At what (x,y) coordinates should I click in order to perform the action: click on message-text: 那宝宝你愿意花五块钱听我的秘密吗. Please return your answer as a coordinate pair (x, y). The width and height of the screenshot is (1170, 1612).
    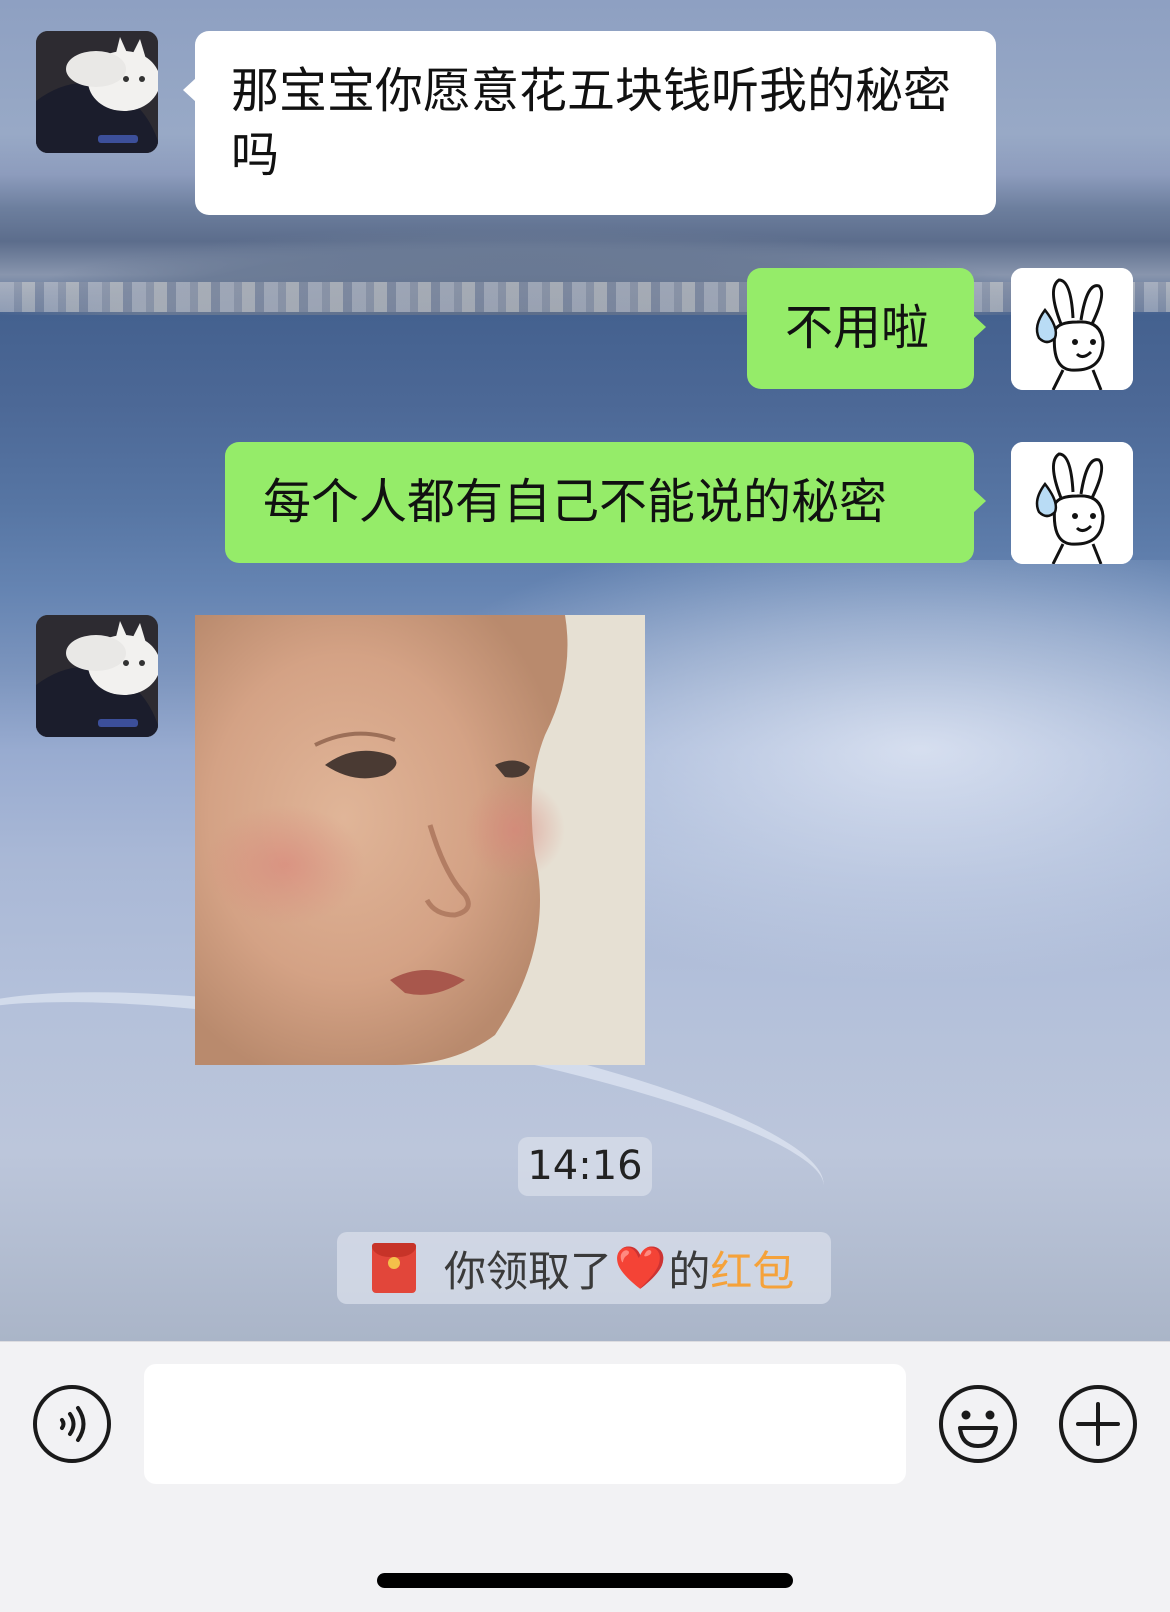
    Looking at the image, I should click on (591, 123).